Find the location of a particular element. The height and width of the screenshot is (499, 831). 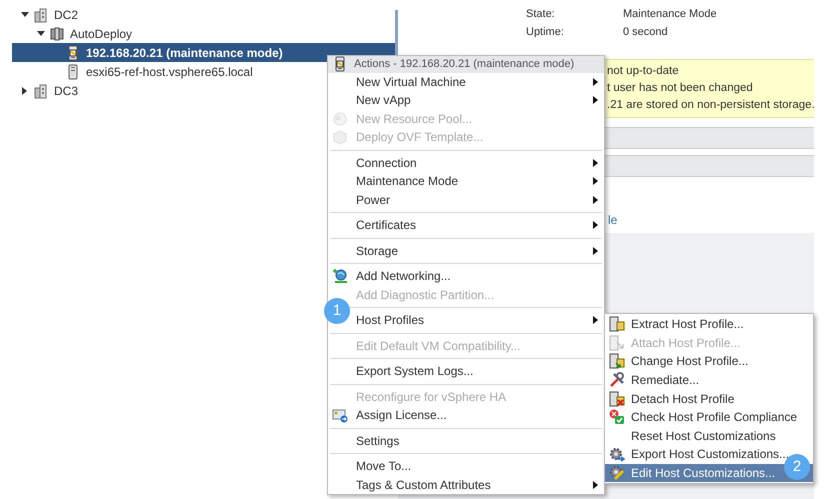

menu-header: Actions - 192.168.20.21 (maintenance mode) is located at coordinates (466, 64).